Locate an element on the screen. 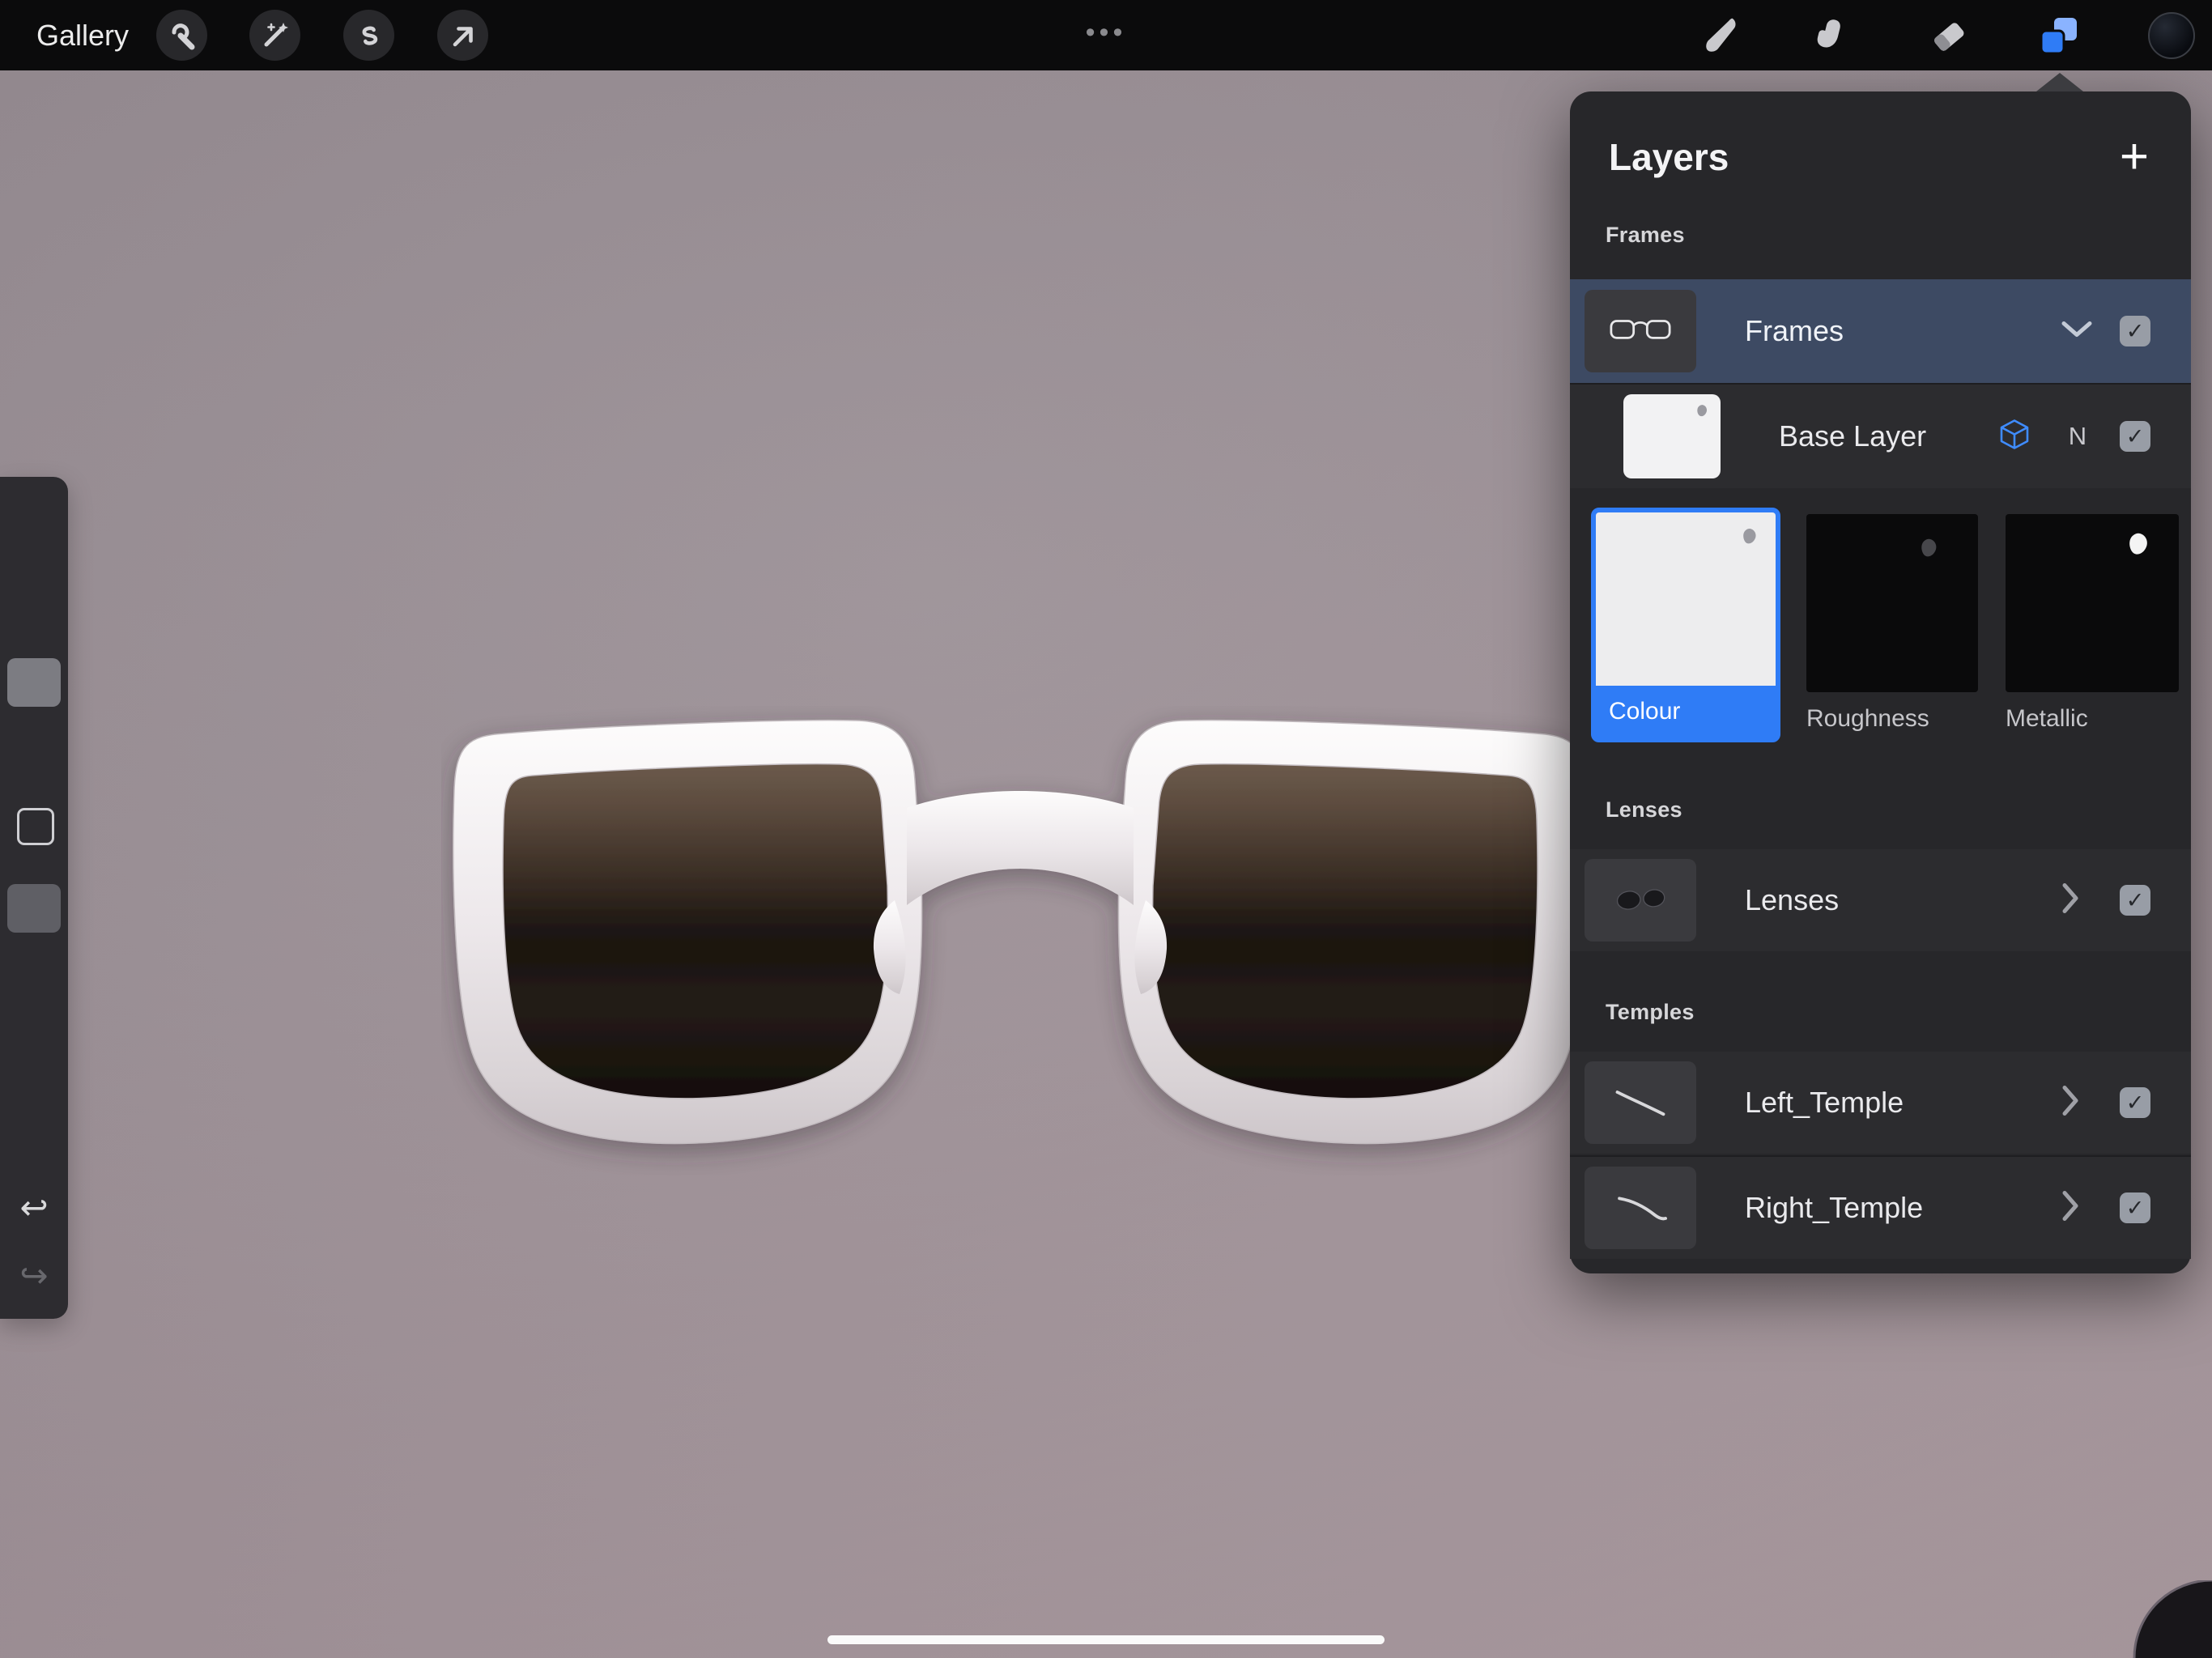  right-temple-icon is located at coordinates (1642, 1209).